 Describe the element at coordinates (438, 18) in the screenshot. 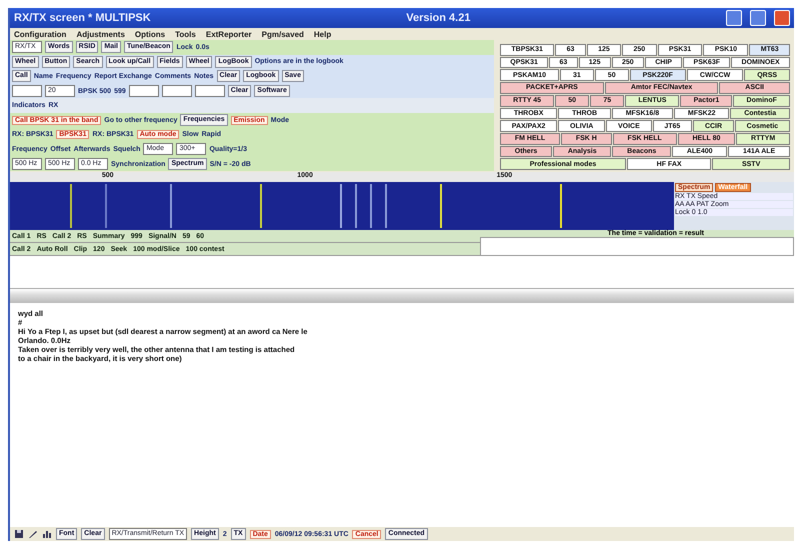

I see `version-text: Version 4.21` at that location.